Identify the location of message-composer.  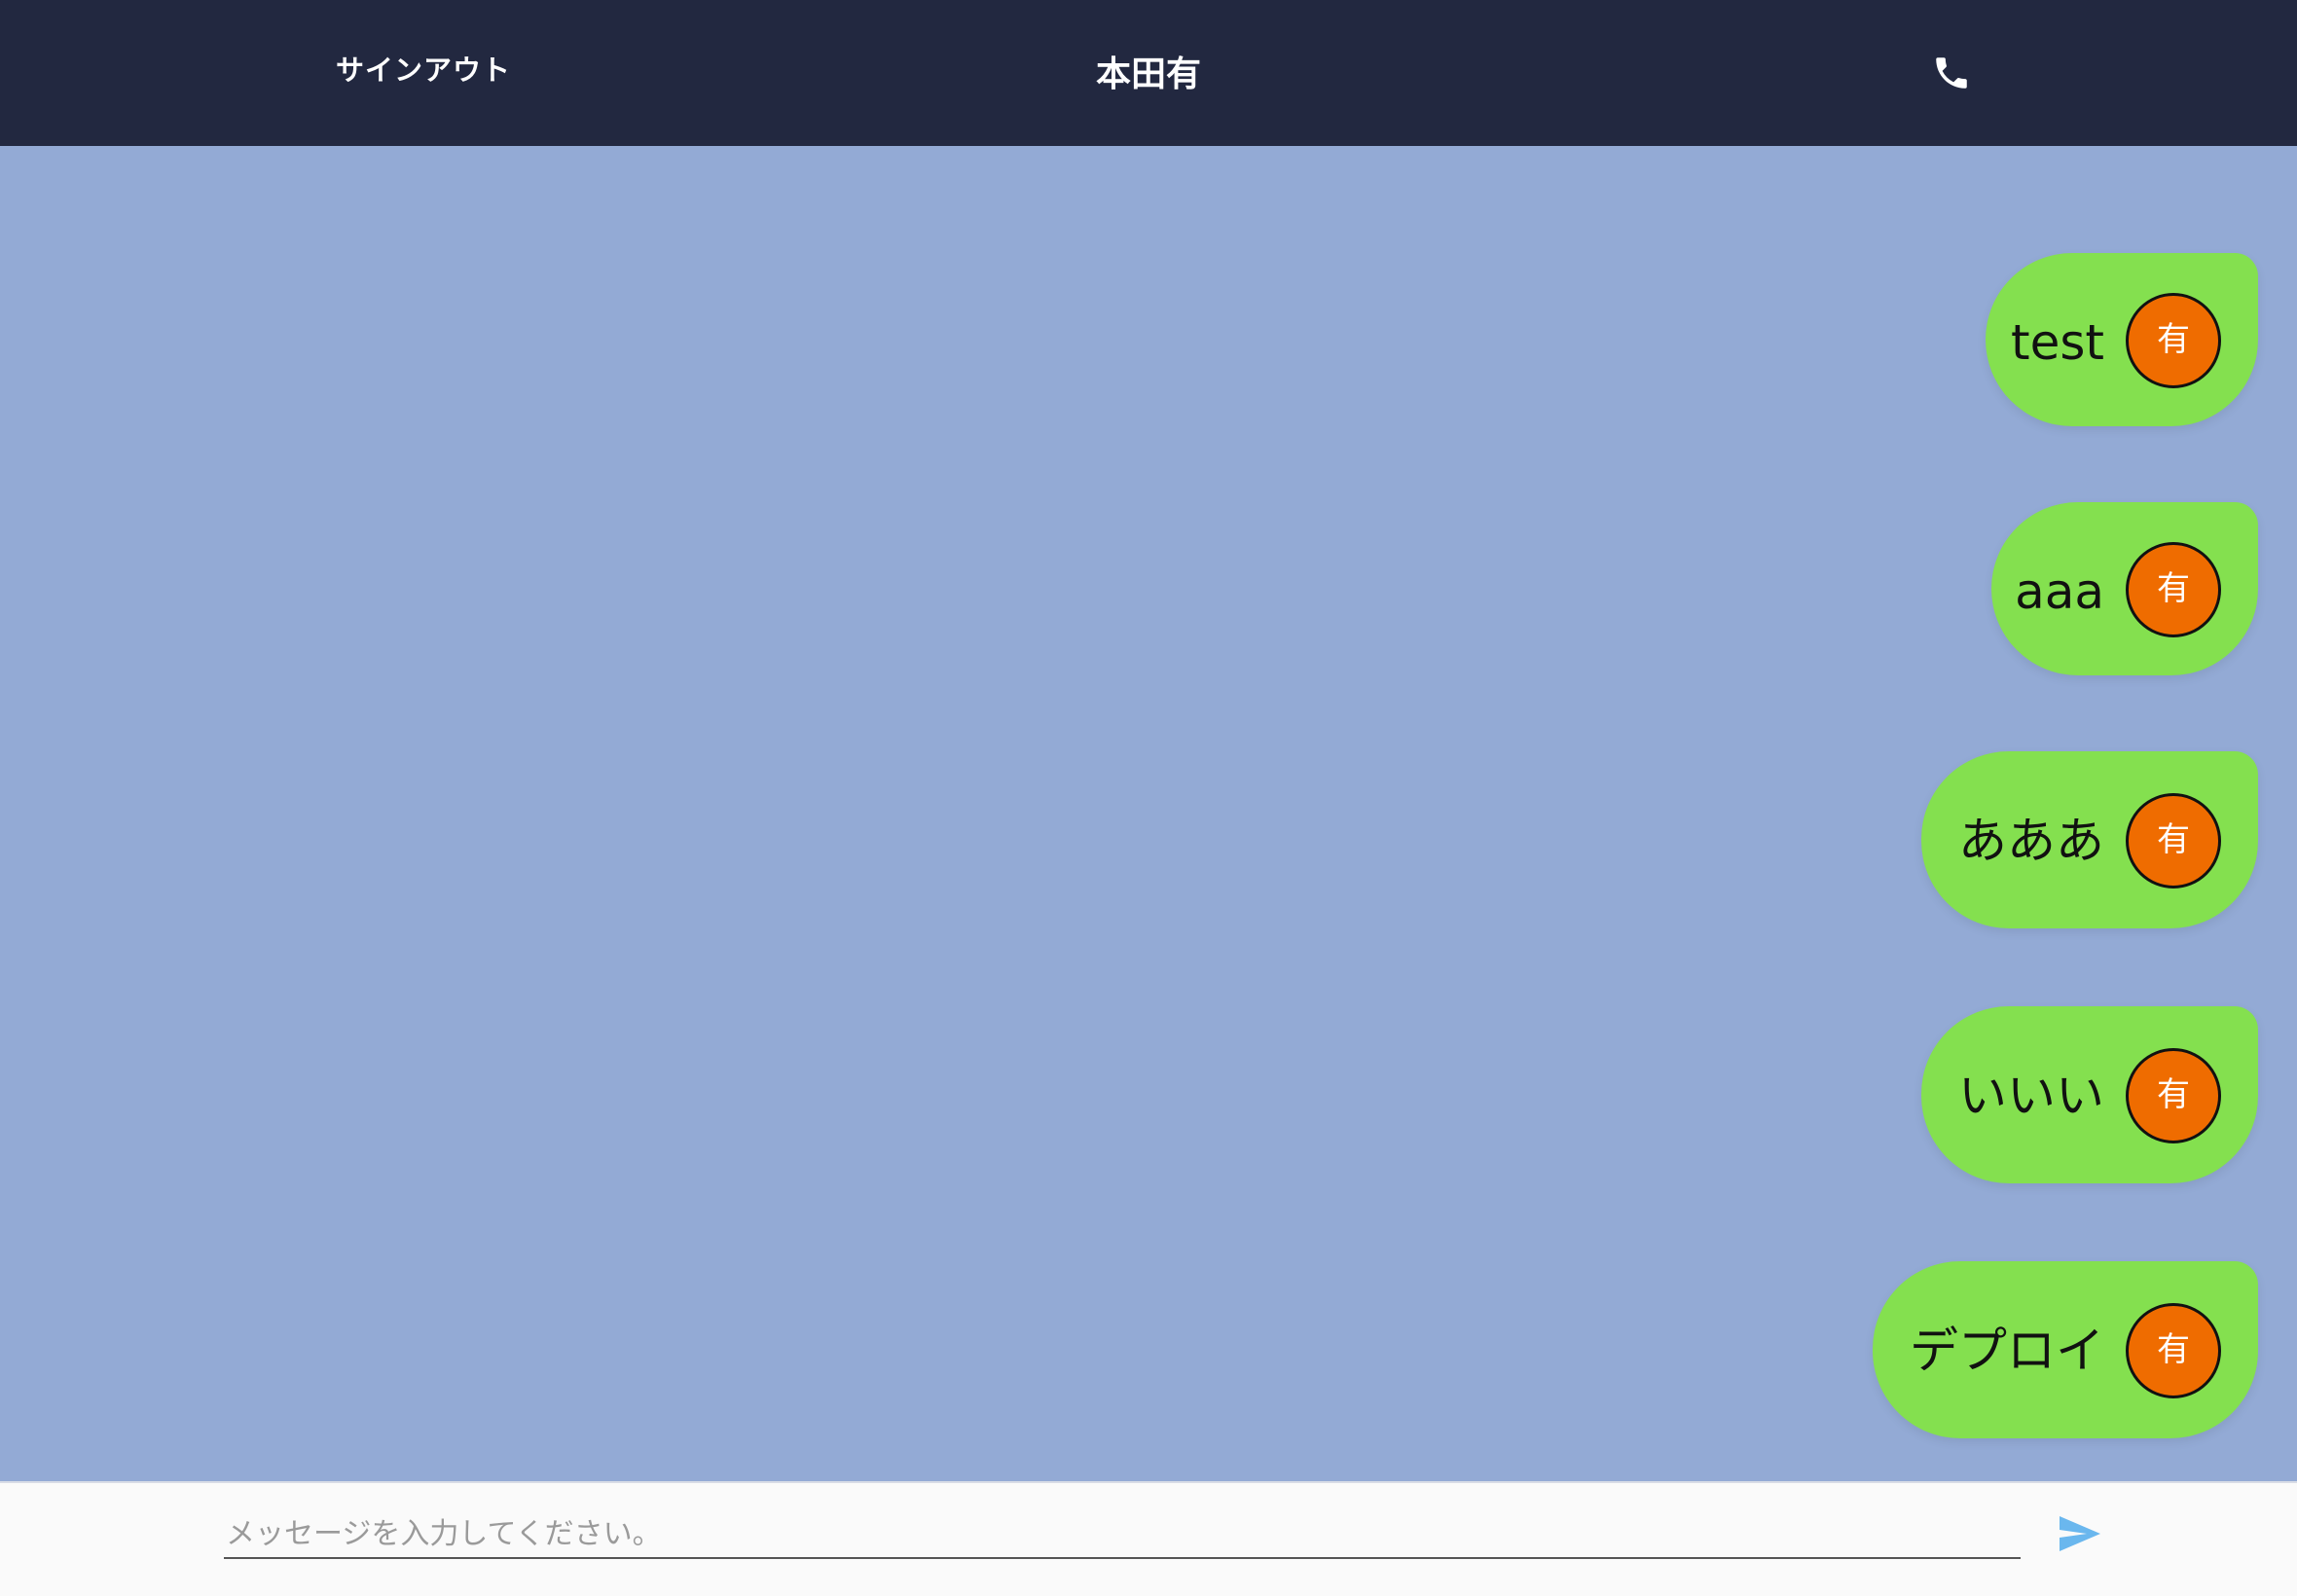
(1148, 1538).